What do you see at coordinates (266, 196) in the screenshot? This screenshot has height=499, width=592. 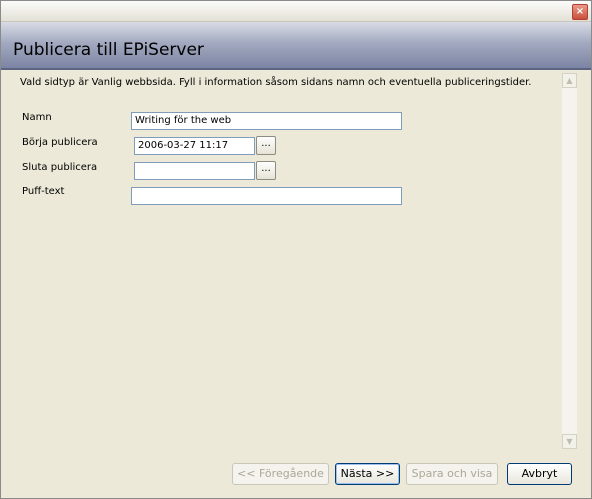 I see `puff-text-field` at bounding box center [266, 196].